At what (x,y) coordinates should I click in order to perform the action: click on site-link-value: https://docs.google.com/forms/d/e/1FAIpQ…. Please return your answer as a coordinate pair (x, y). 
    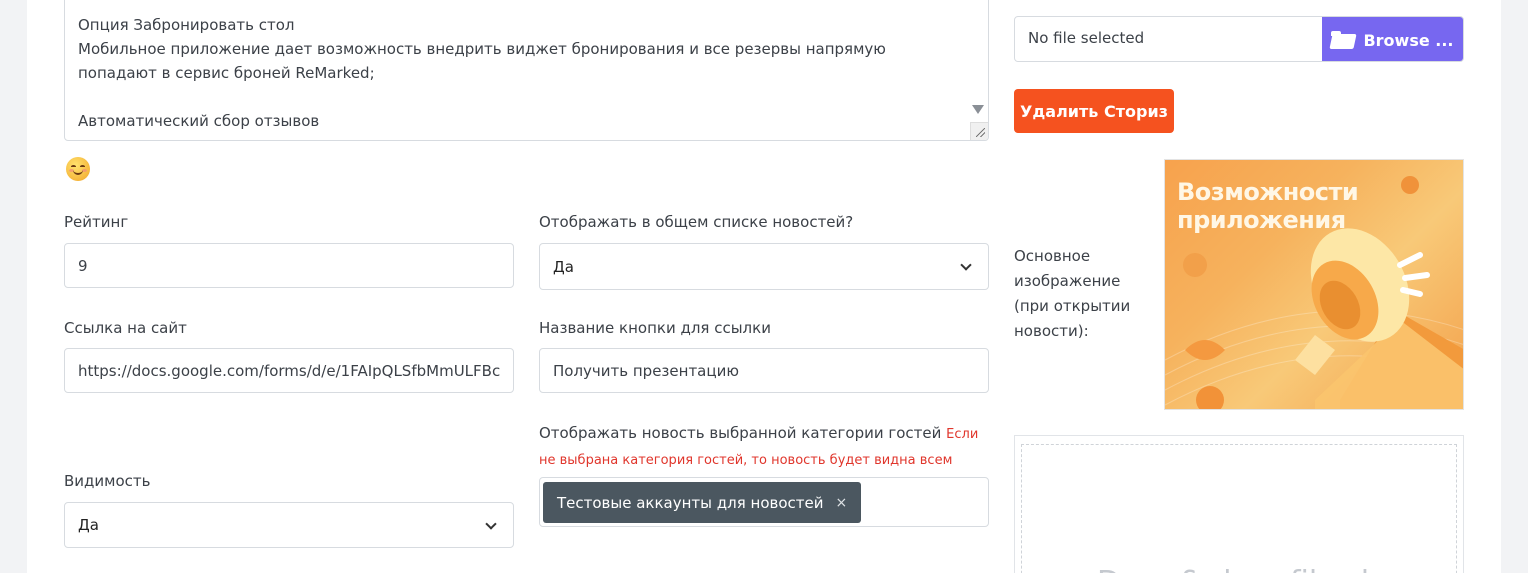
    Looking at the image, I should click on (289, 370).